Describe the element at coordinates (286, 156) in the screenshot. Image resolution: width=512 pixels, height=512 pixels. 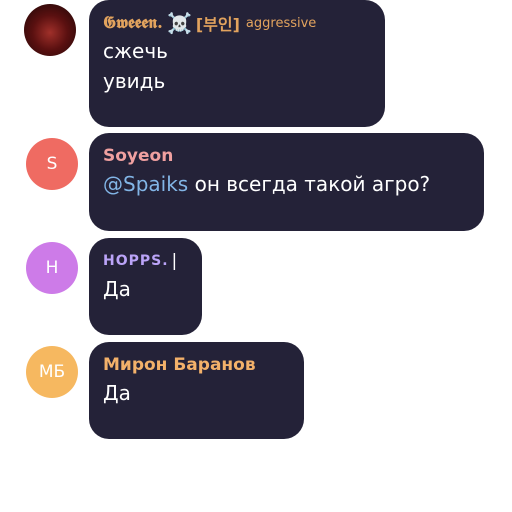
I see `author-row: Soyeon` at that location.